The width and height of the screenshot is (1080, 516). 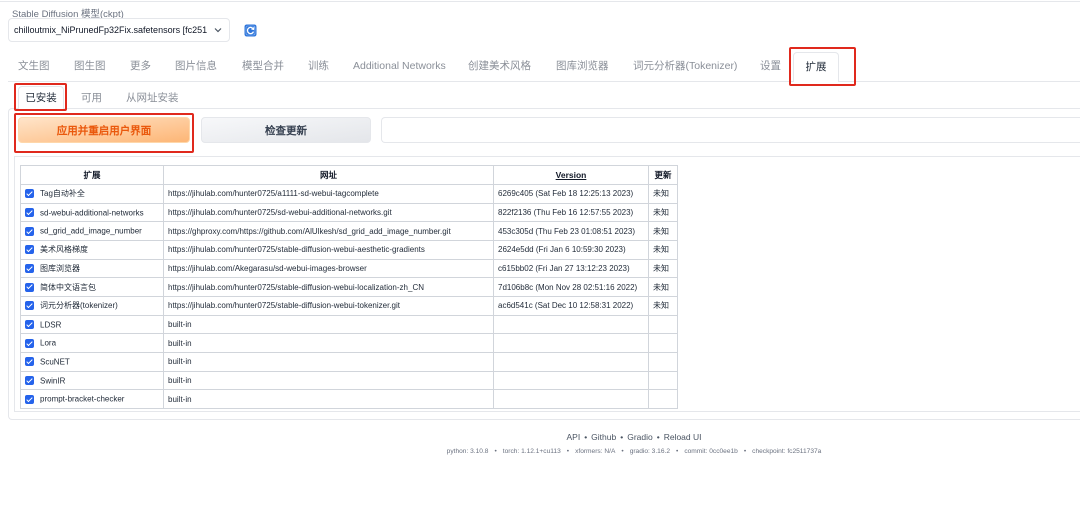 What do you see at coordinates (91, 231) in the screenshot?
I see `extension-name: sd_grid_add_image_number` at bounding box center [91, 231].